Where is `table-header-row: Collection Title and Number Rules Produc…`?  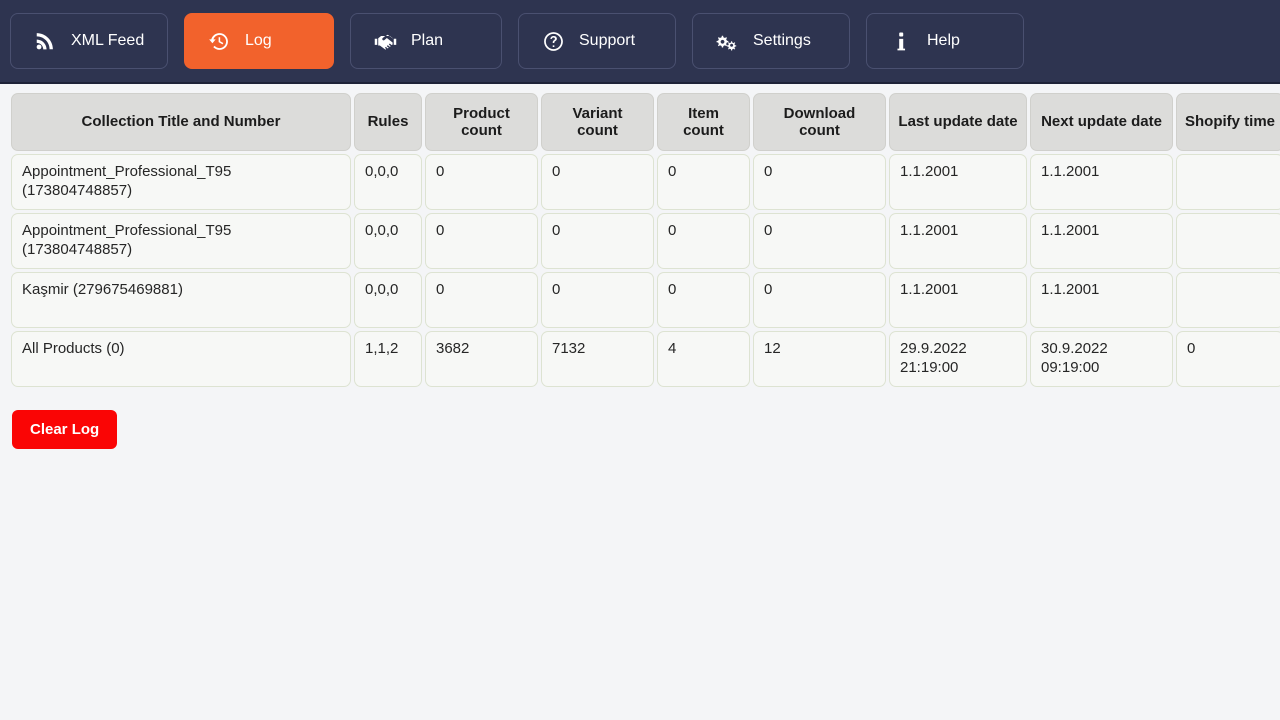 table-header-row: Collection Title and Number Rules Produc… is located at coordinates (645, 122).